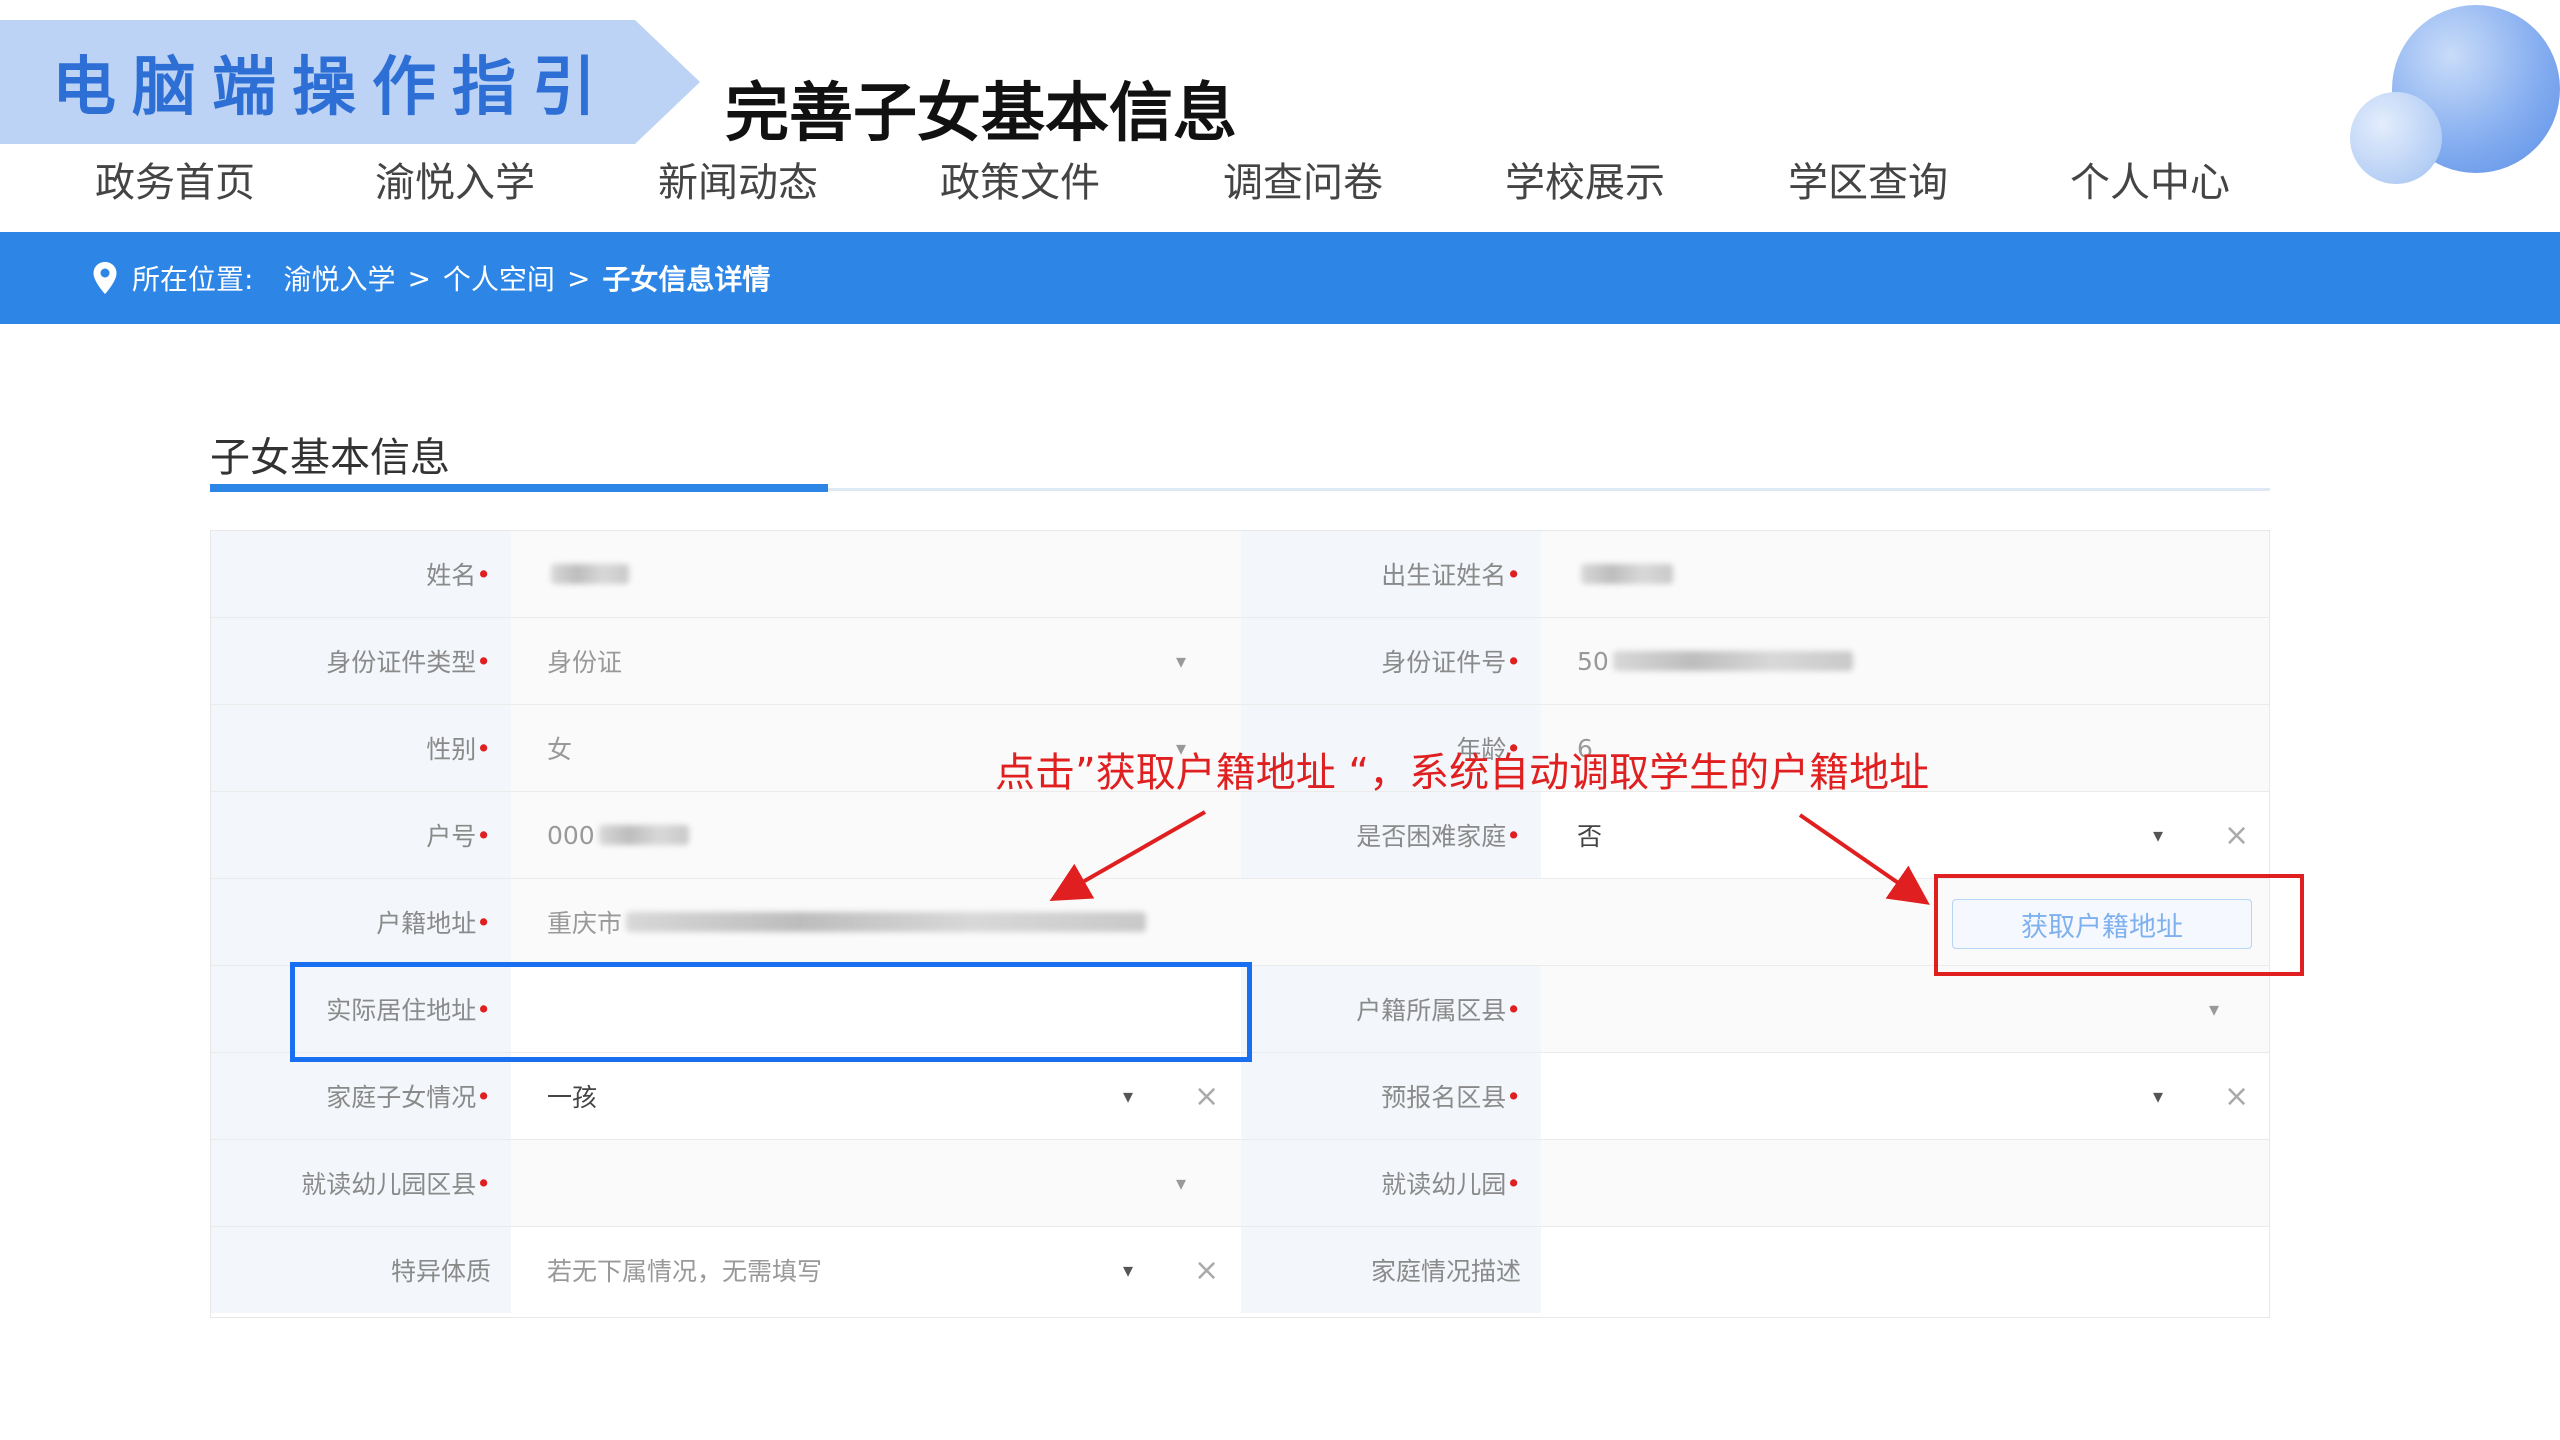  What do you see at coordinates (1868, 179) in the screenshot?
I see `nav-item-district-query: 学区查询` at bounding box center [1868, 179].